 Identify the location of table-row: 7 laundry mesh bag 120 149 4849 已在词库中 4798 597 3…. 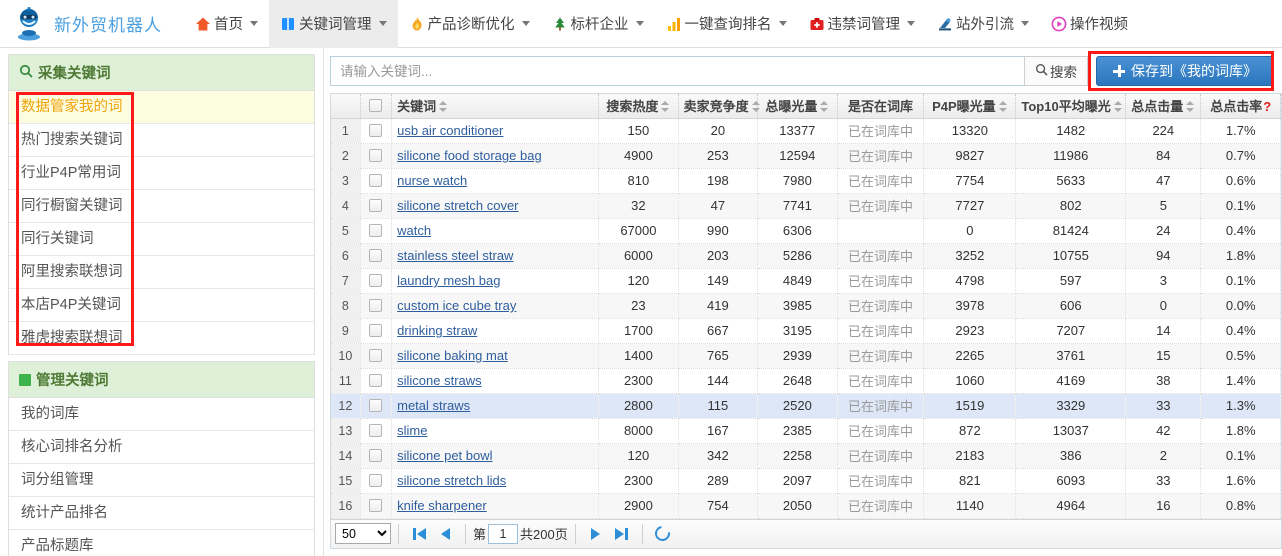
(806, 281).